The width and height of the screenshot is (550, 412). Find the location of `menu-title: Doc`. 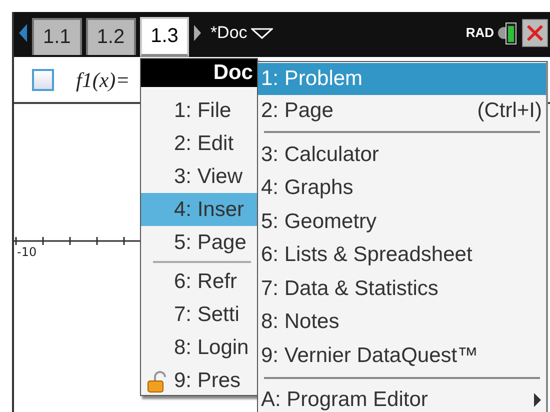

menu-title: Doc is located at coordinates (199, 73).